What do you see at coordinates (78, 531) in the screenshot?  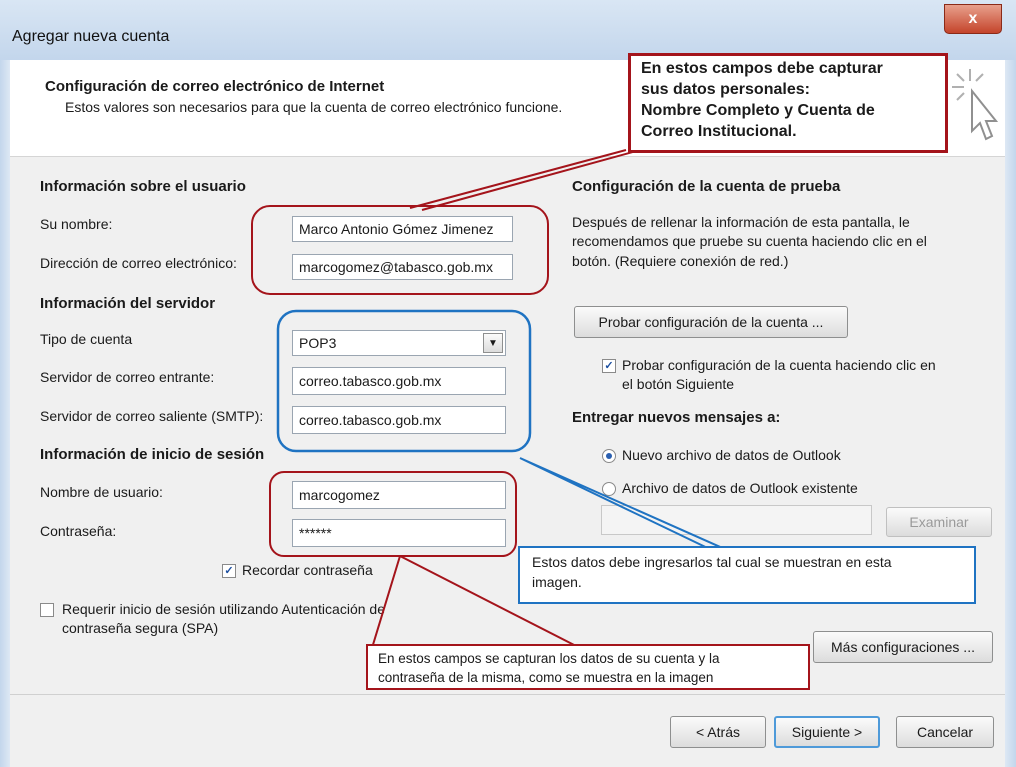 I see `password-label: Contraseña:` at bounding box center [78, 531].